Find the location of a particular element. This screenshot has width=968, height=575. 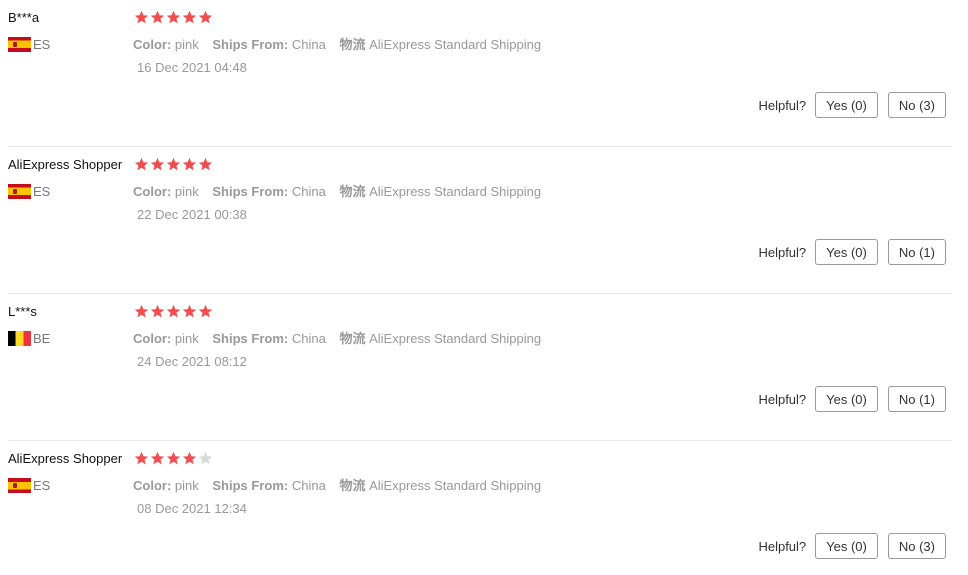

review-date: 16 Dec 2021 04:48 is located at coordinates (192, 67).